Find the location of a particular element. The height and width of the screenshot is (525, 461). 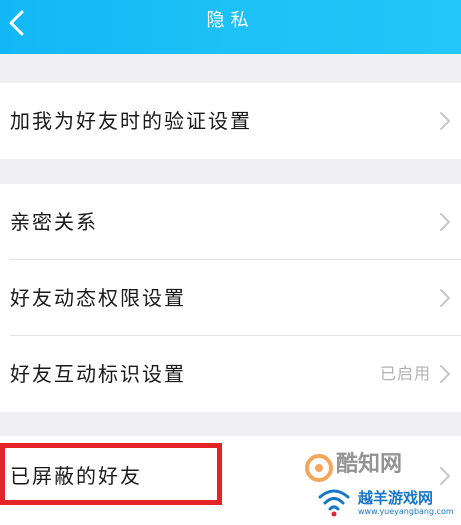

friend-moments-permission-row: 好友动态权限设置 is located at coordinates (230, 298).